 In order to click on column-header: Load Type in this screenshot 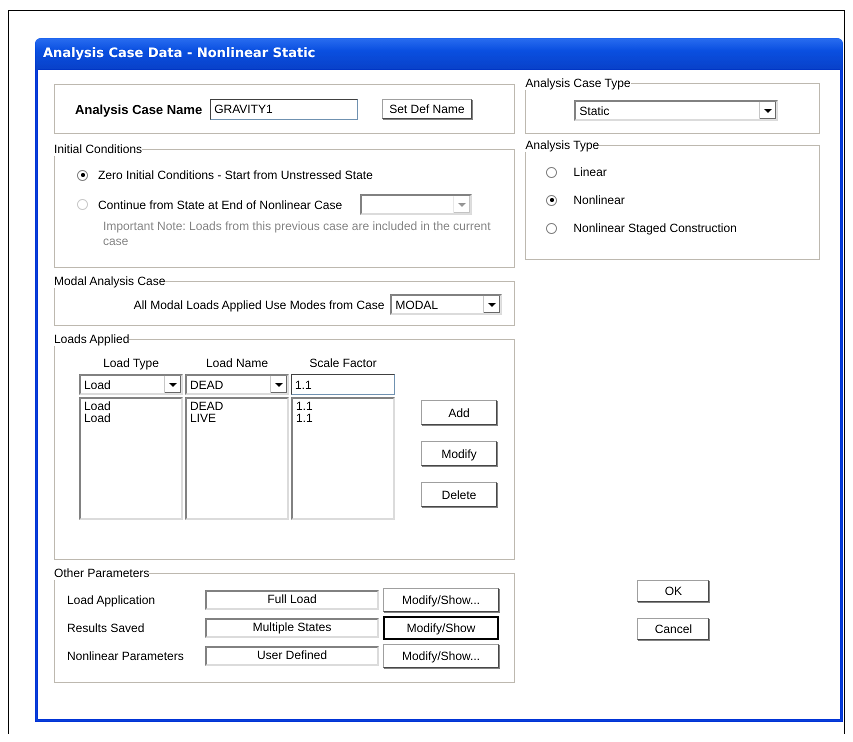, I will do `click(131, 363)`.